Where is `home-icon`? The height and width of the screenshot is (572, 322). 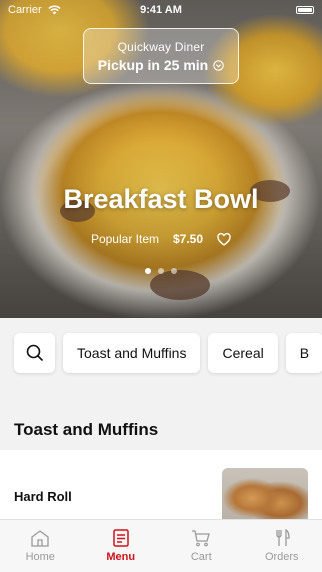 home-icon is located at coordinates (40, 538).